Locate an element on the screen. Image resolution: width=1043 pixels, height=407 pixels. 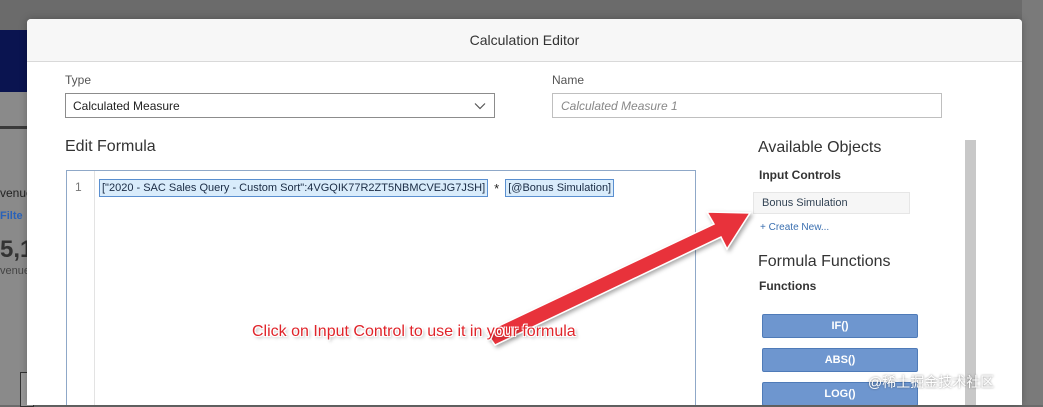
chevron-down-icon is located at coordinates (480, 106).